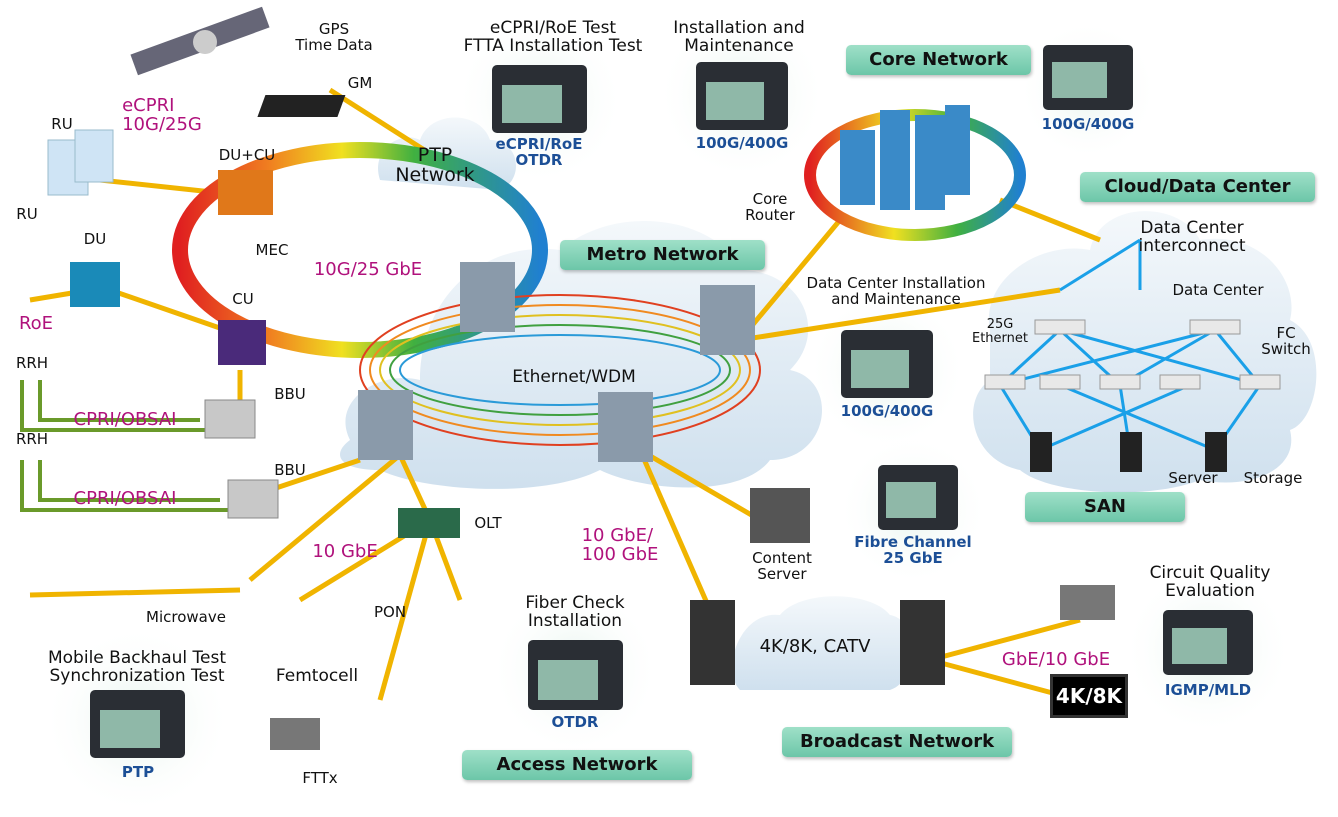  Describe the element at coordinates (1273, 478) in the screenshot. I see `storage-label: Storage` at that location.